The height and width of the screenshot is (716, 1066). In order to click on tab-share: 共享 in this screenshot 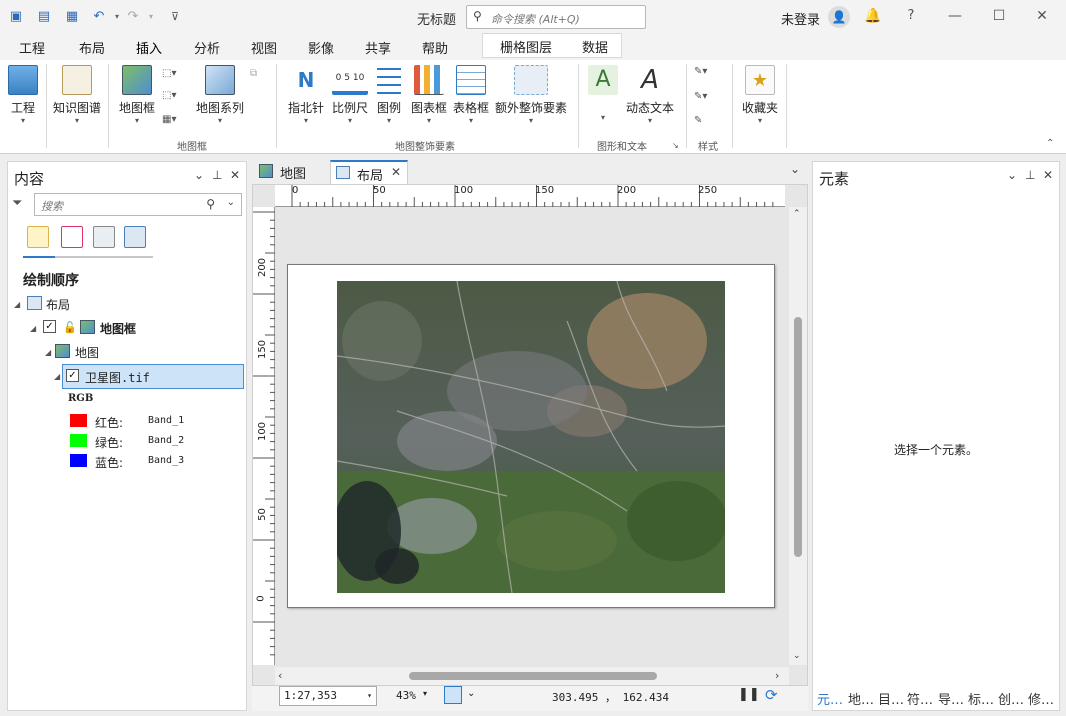, I will do `click(378, 47)`.